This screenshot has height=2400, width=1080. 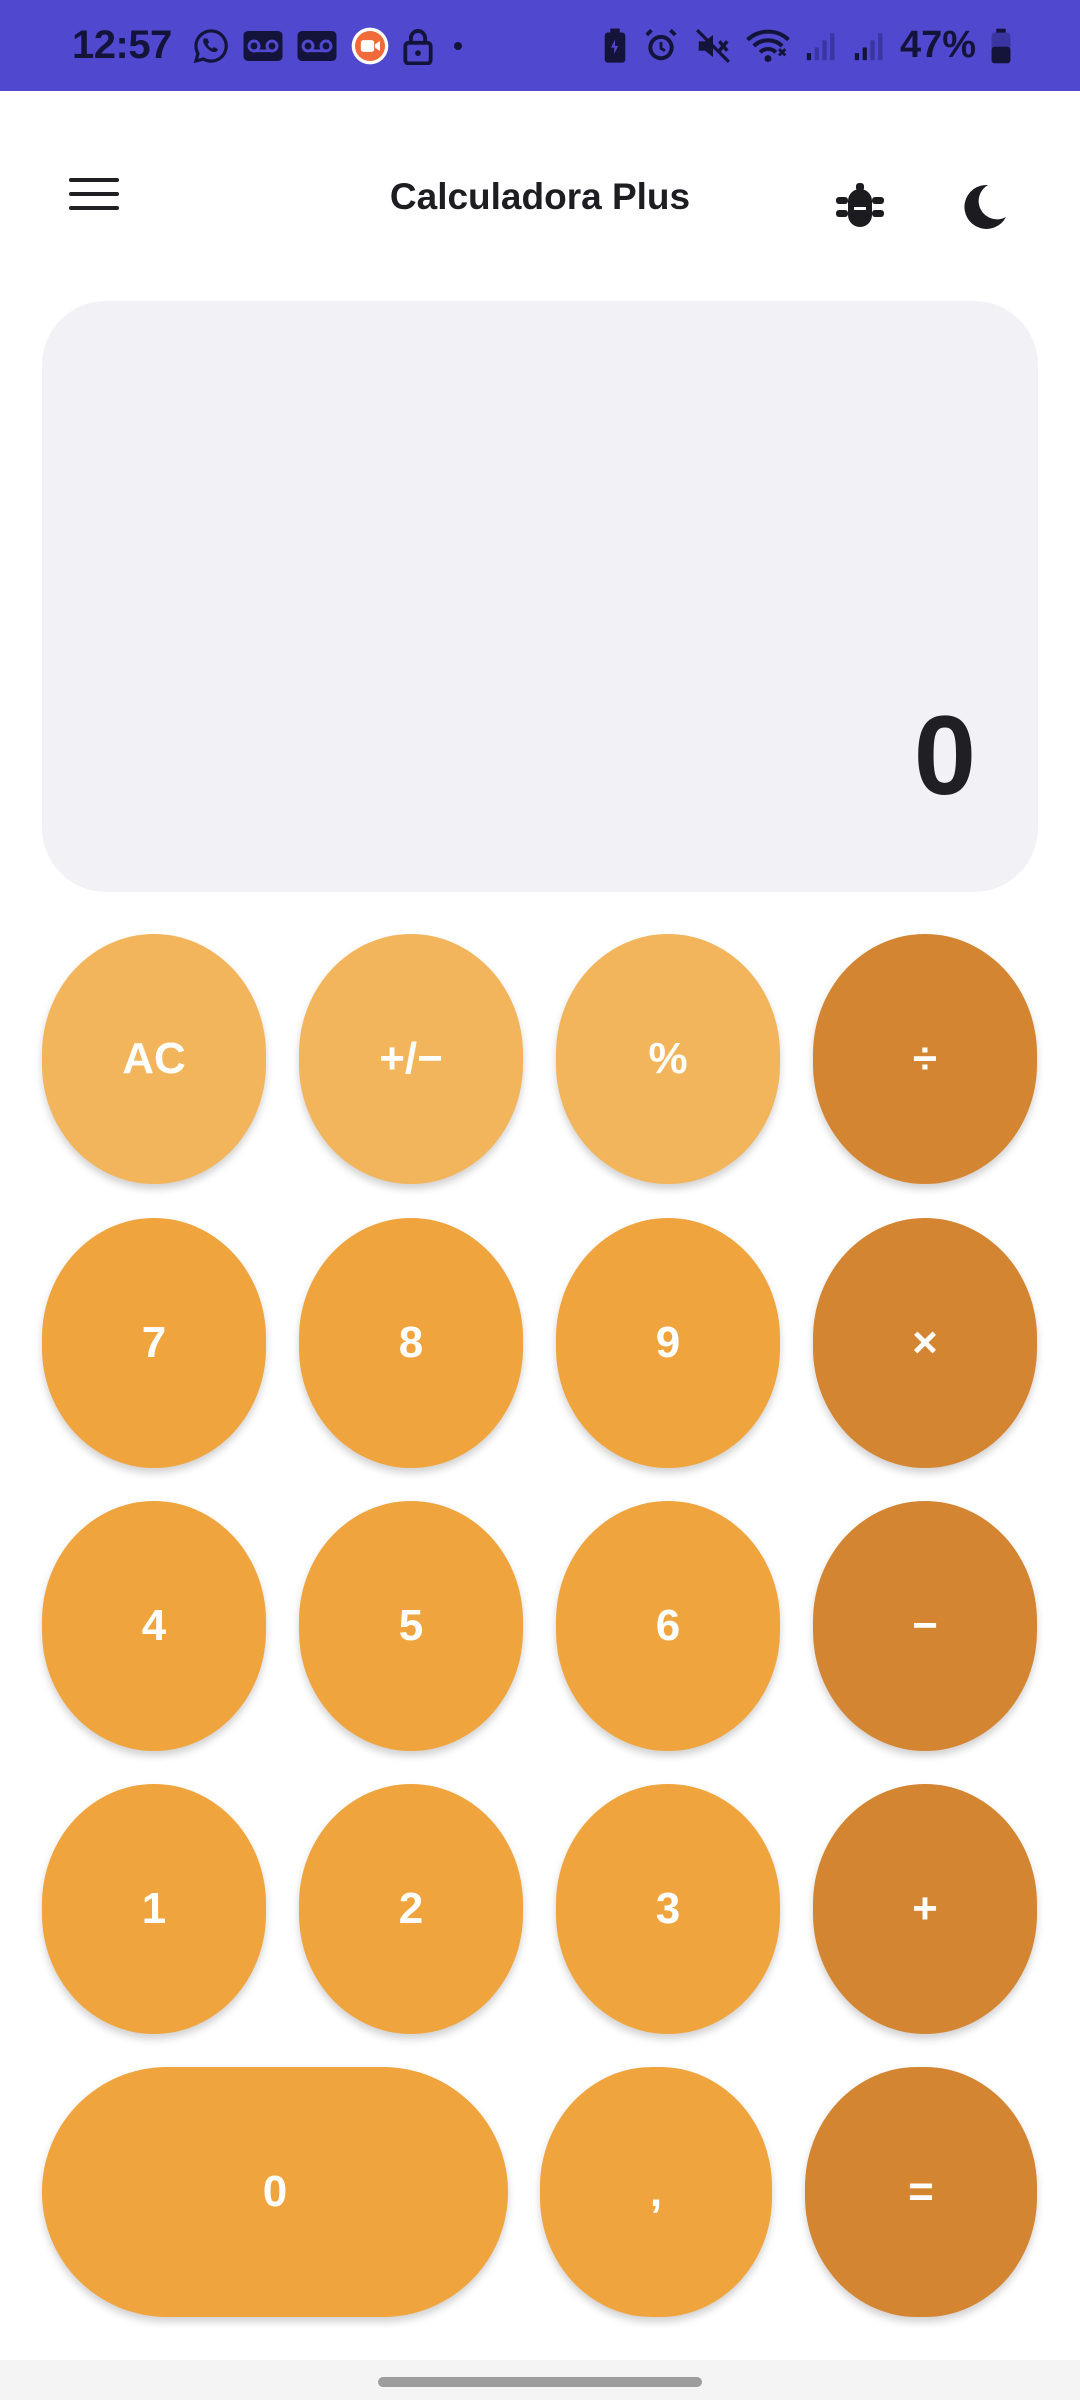 I want to click on bug-icon, so click(x=860, y=207).